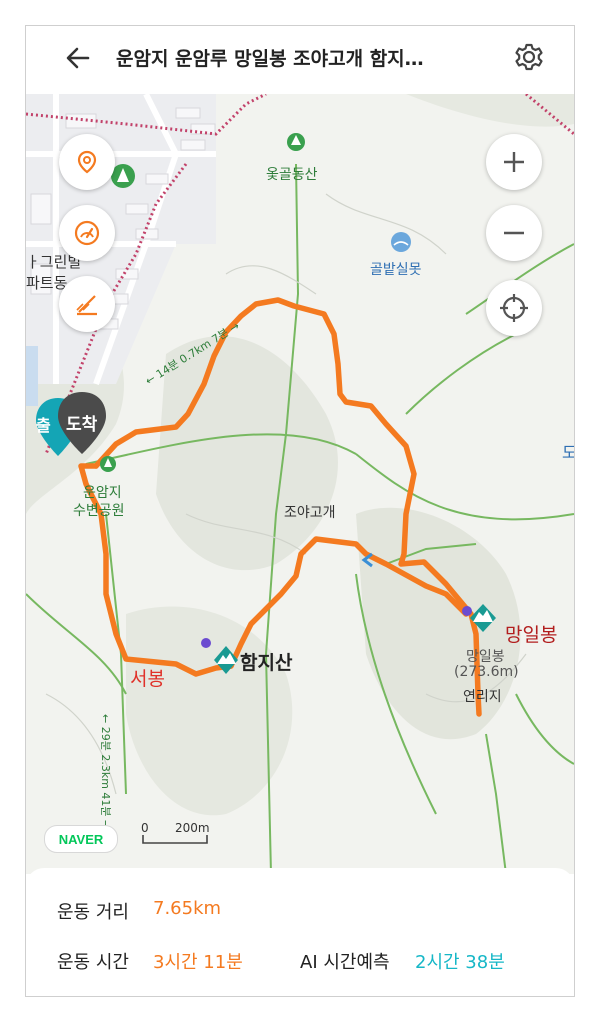 This screenshot has height=1024, width=600. Describe the element at coordinates (102, 493) in the screenshot. I see `label-unamji-1: 운암지` at that location.